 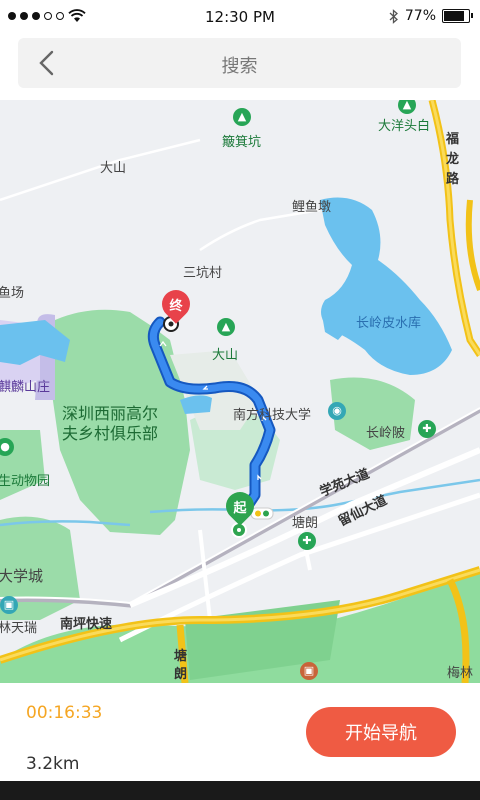 What do you see at coordinates (110, 413) in the screenshot?
I see `map-label: 深圳西丽高尔` at bounding box center [110, 413].